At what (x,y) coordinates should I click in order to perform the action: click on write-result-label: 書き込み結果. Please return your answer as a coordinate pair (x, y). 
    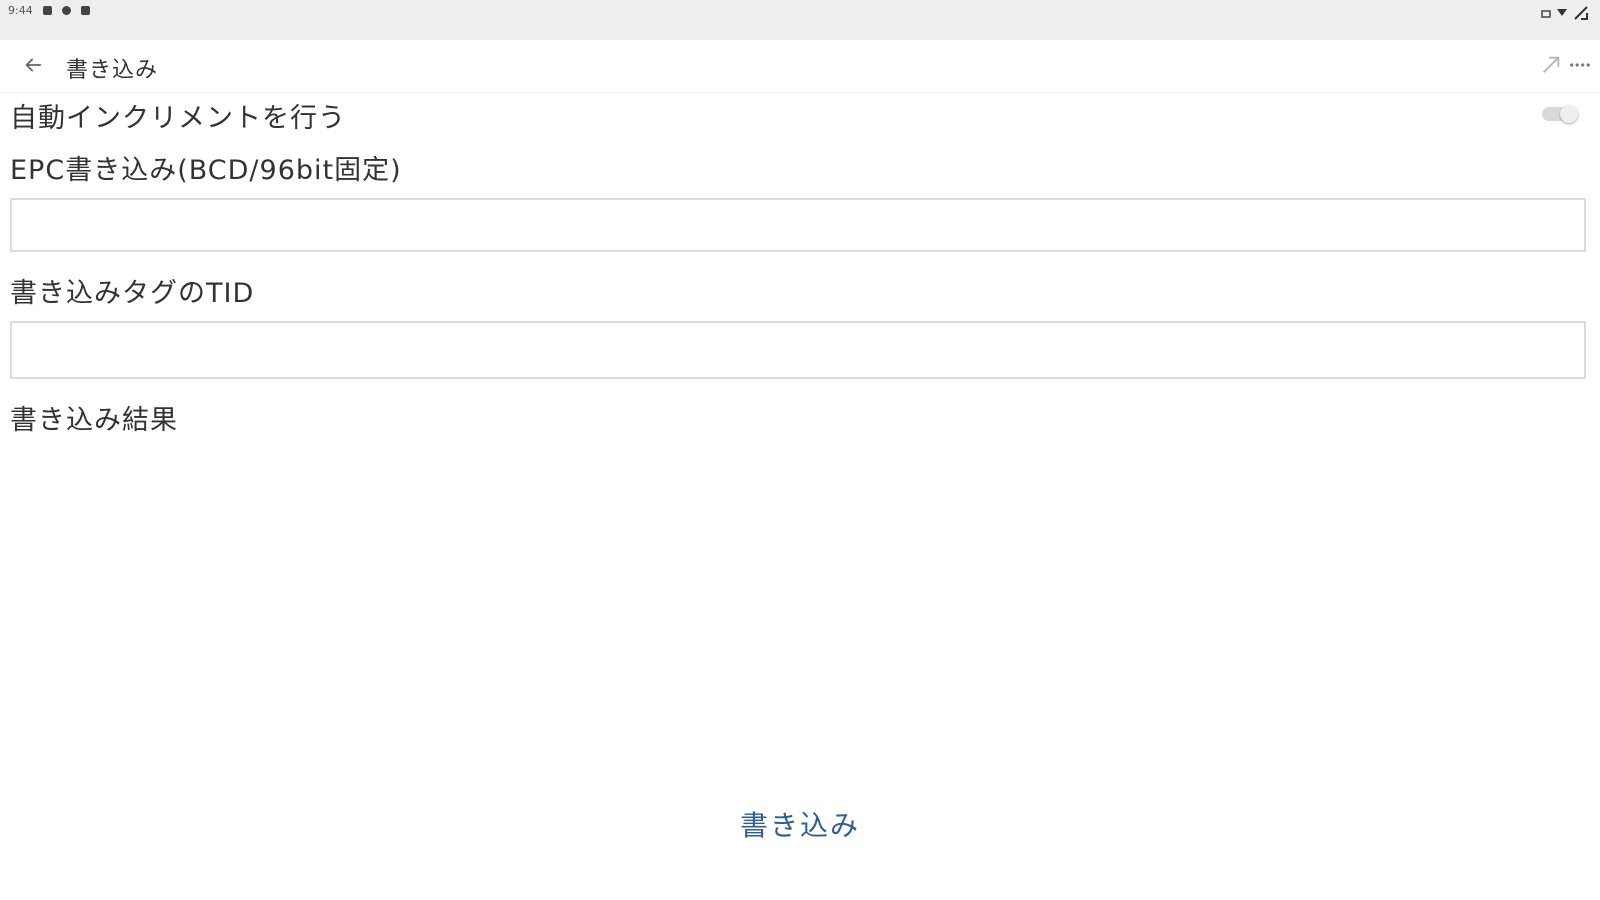
    Looking at the image, I should click on (94, 420).